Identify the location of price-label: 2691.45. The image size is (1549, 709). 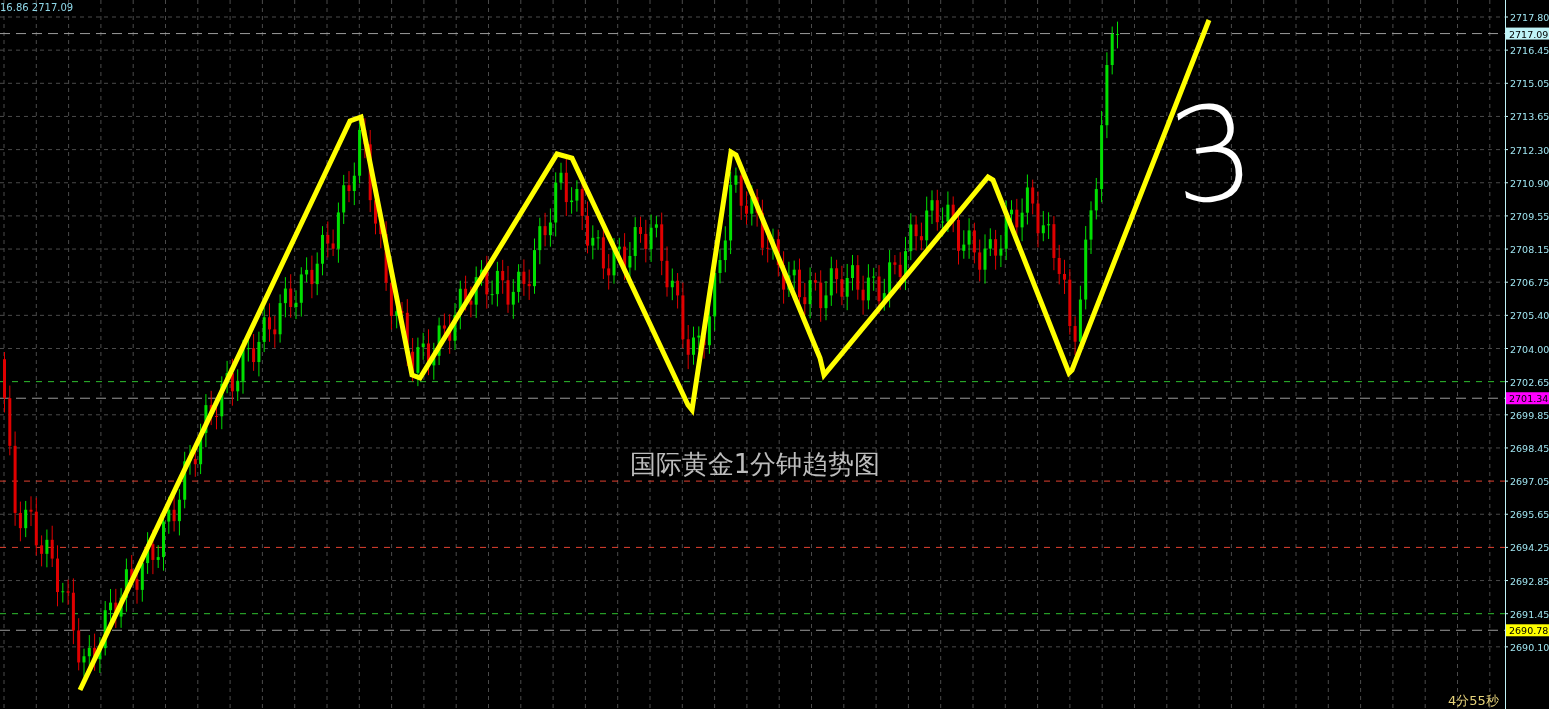
(1529, 614).